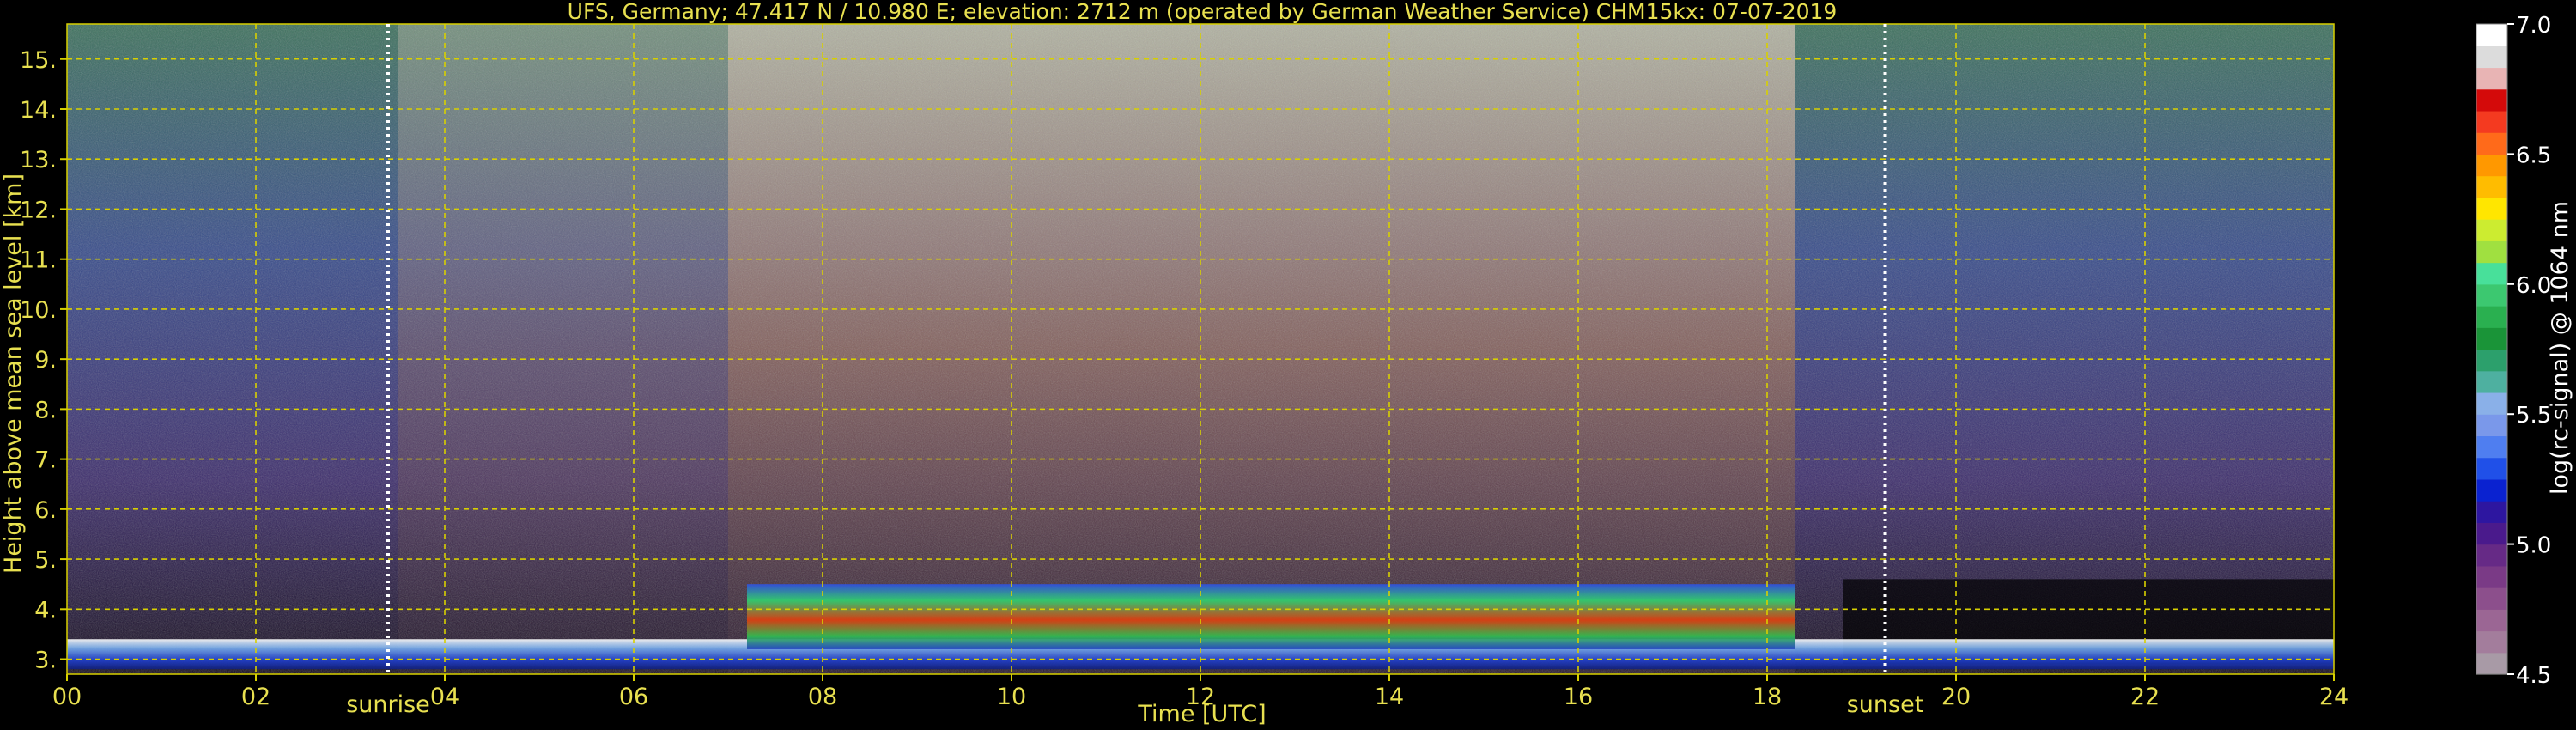 This screenshot has width=2576, height=730. Describe the element at coordinates (2533, 155) in the screenshot. I see `colorbar-tick-label: 6.5` at that location.